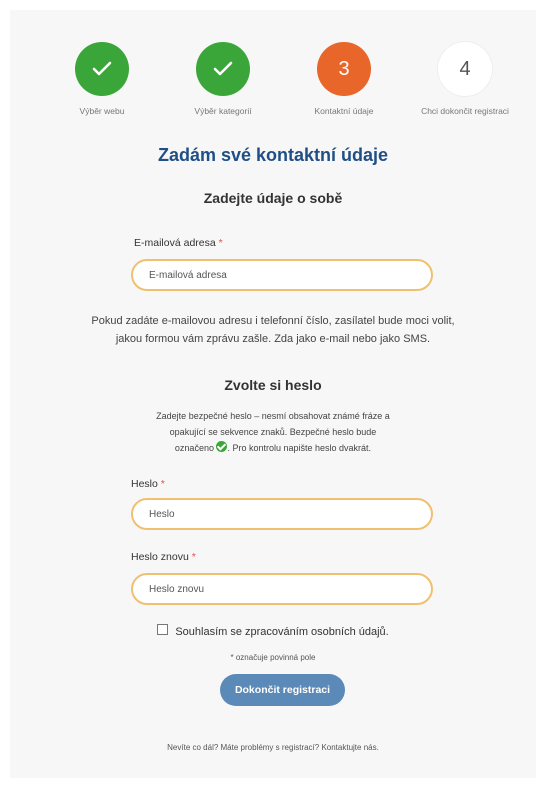  I want to click on consent-checkbox, so click(163, 629).